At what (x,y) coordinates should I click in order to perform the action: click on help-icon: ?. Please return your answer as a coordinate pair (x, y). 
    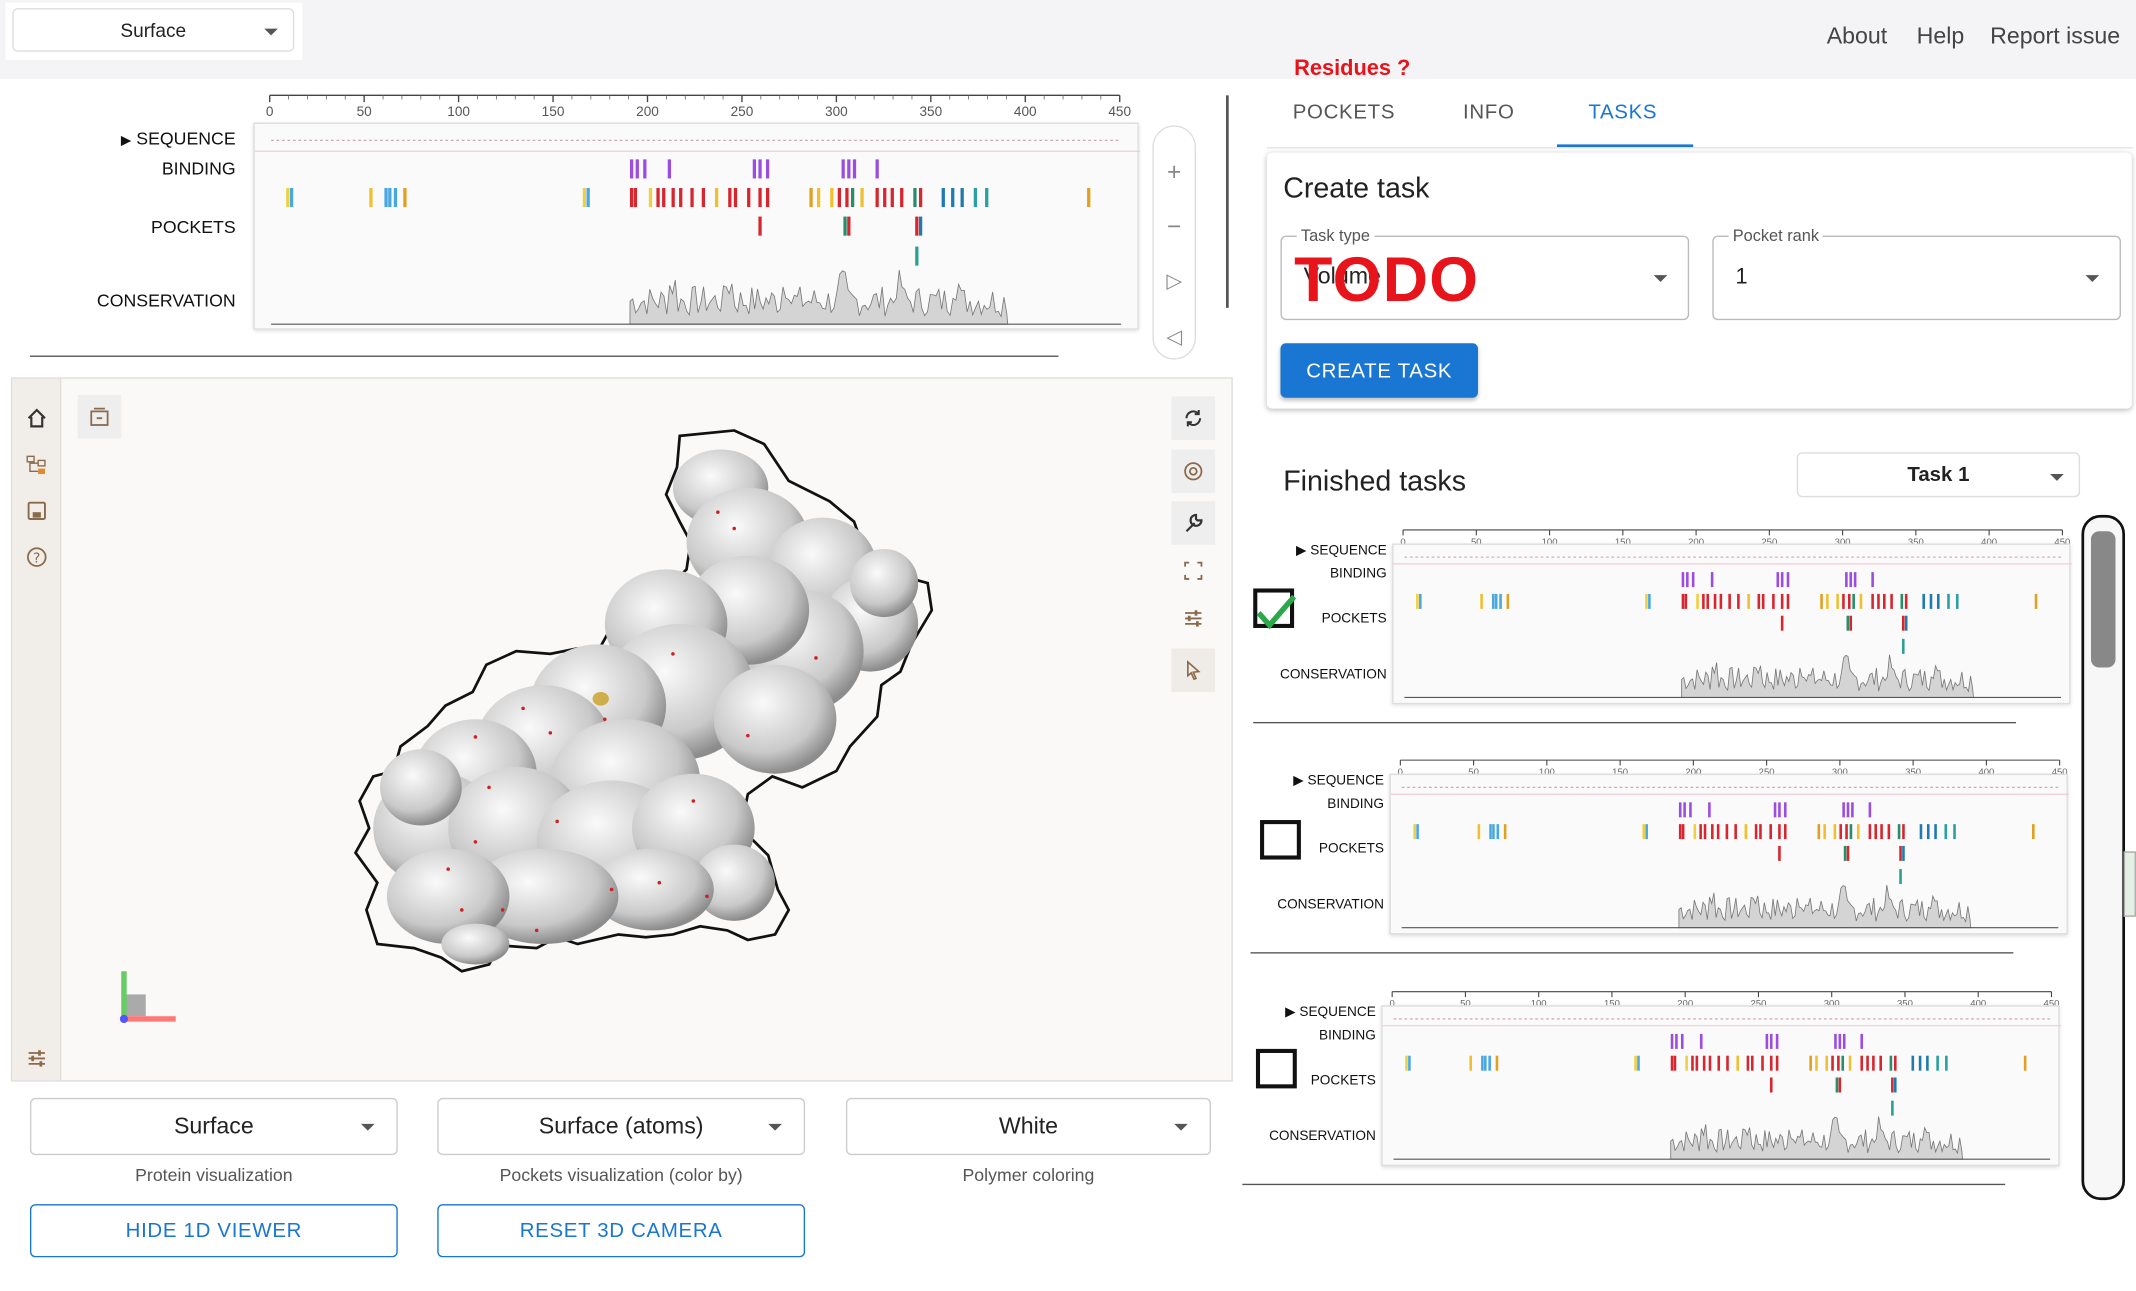
    Looking at the image, I should click on (37, 557).